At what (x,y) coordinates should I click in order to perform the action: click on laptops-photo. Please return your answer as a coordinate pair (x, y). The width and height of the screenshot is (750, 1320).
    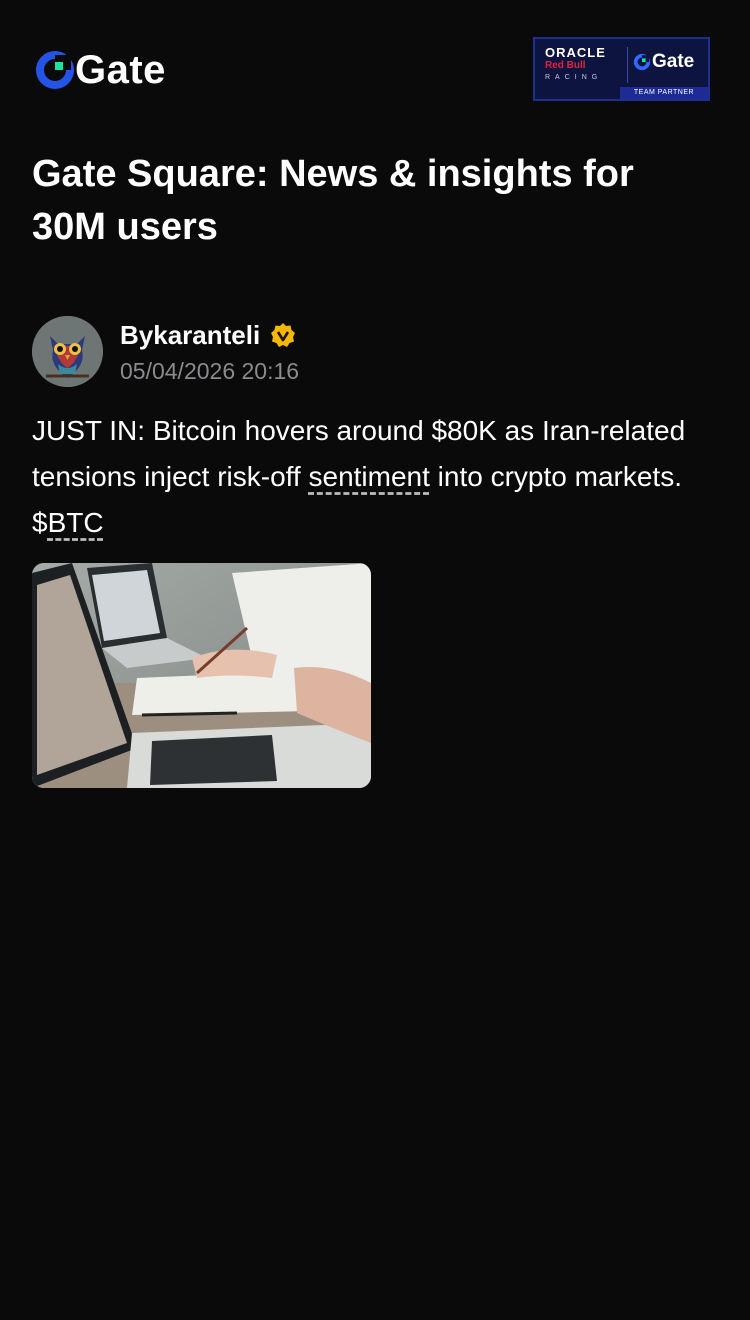
    Looking at the image, I should click on (201, 675).